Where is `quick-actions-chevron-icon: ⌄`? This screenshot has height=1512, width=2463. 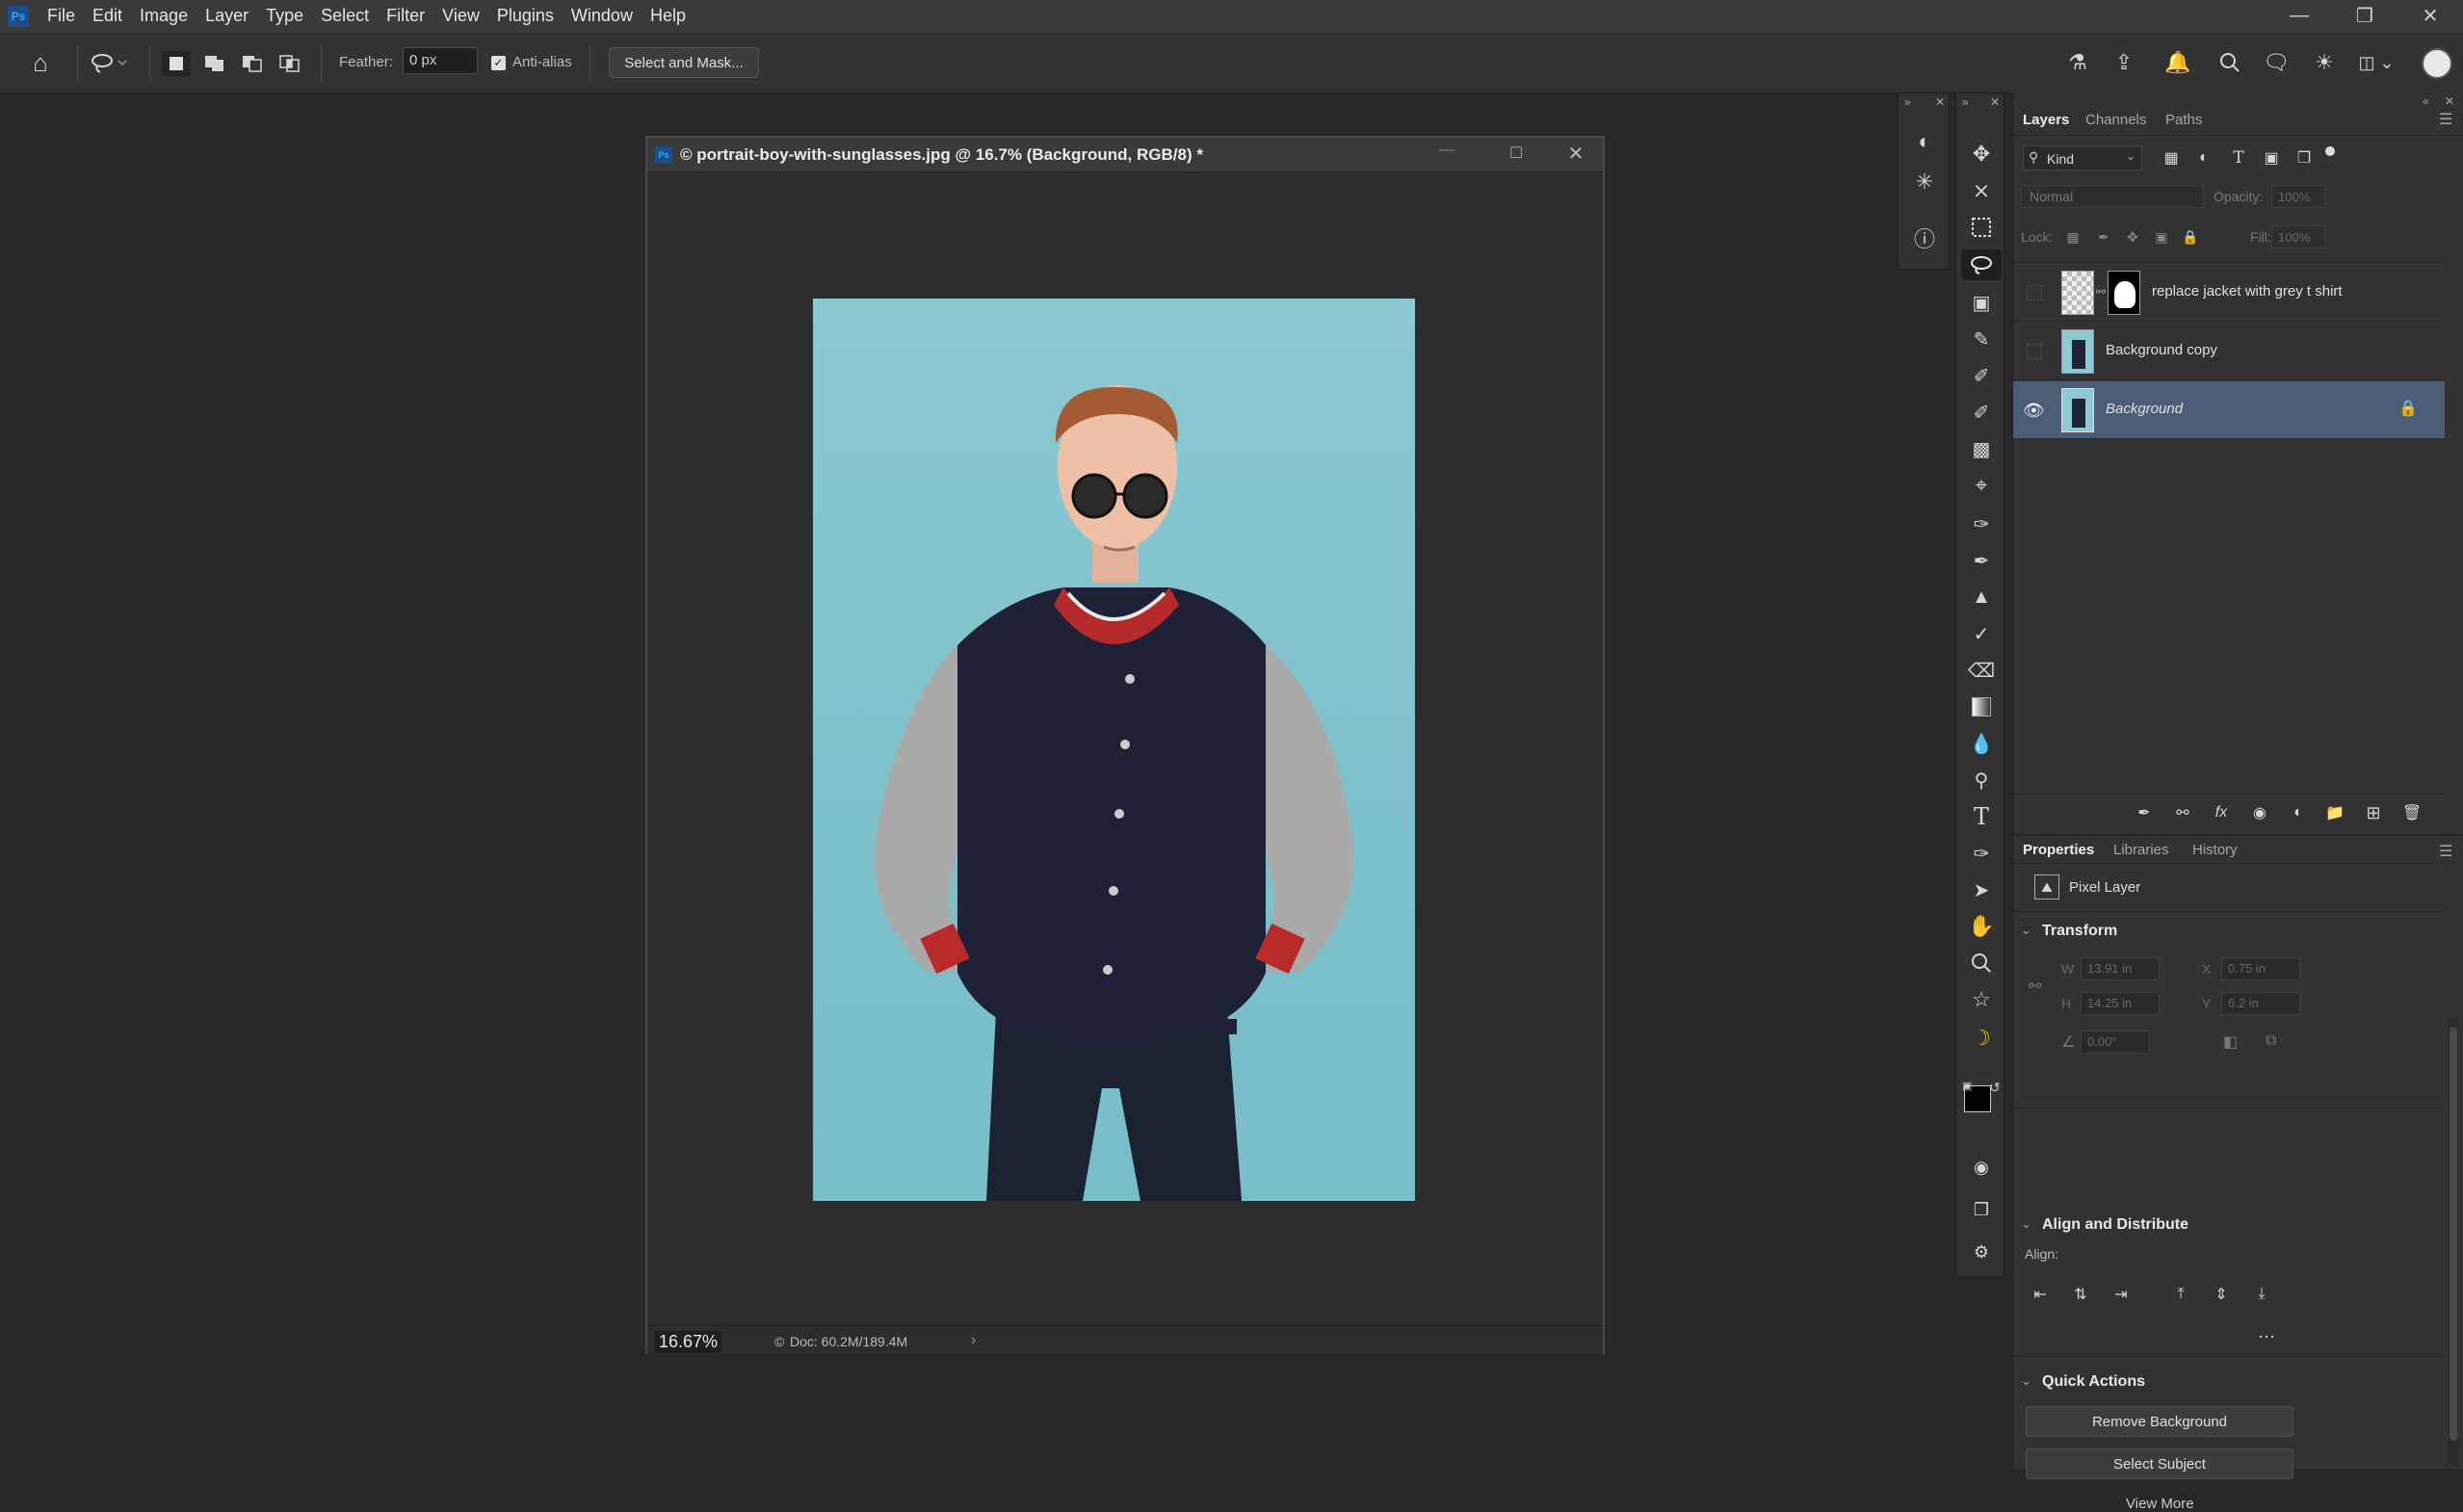 quick-actions-chevron-icon: ⌄ is located at coordinates (2026, 1381).